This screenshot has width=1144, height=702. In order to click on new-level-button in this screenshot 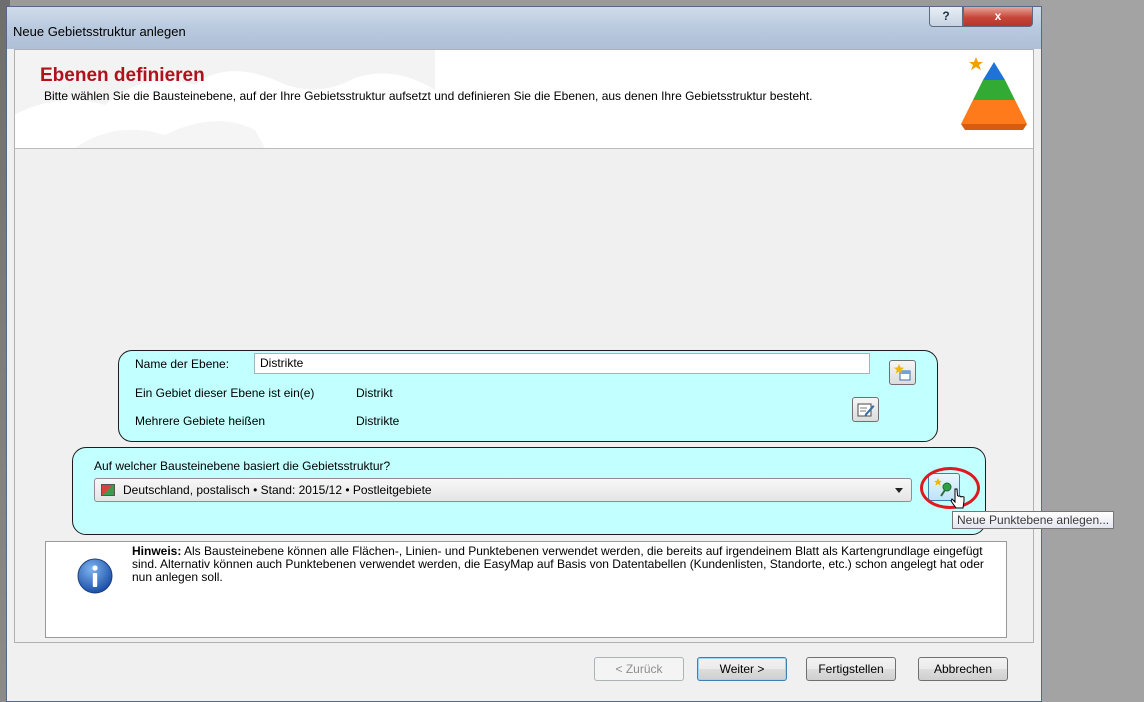, I will do `click(902, 372)`.